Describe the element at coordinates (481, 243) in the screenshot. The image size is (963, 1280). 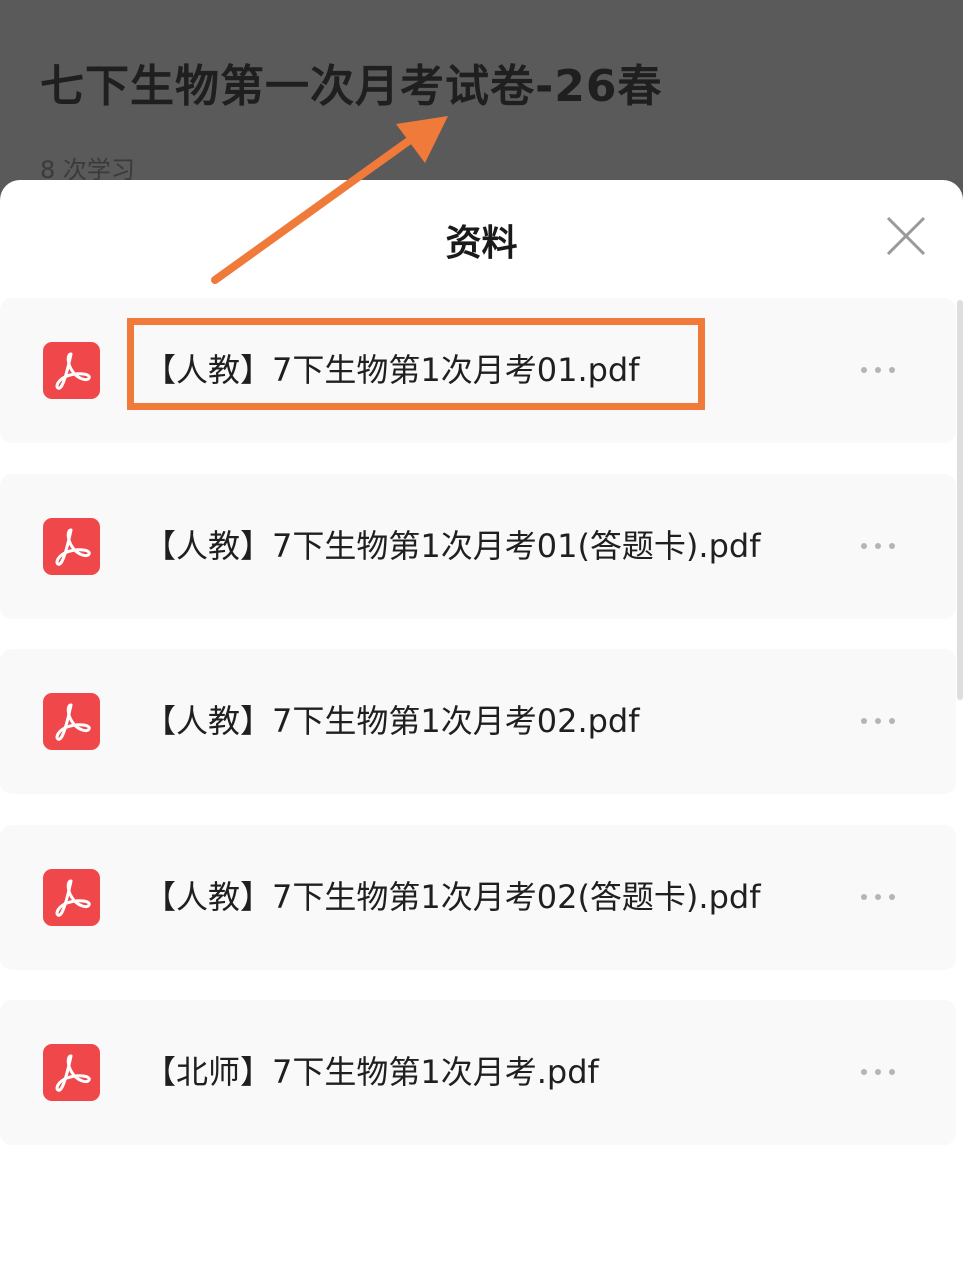
I see `sheet-title: 资料` at that location.